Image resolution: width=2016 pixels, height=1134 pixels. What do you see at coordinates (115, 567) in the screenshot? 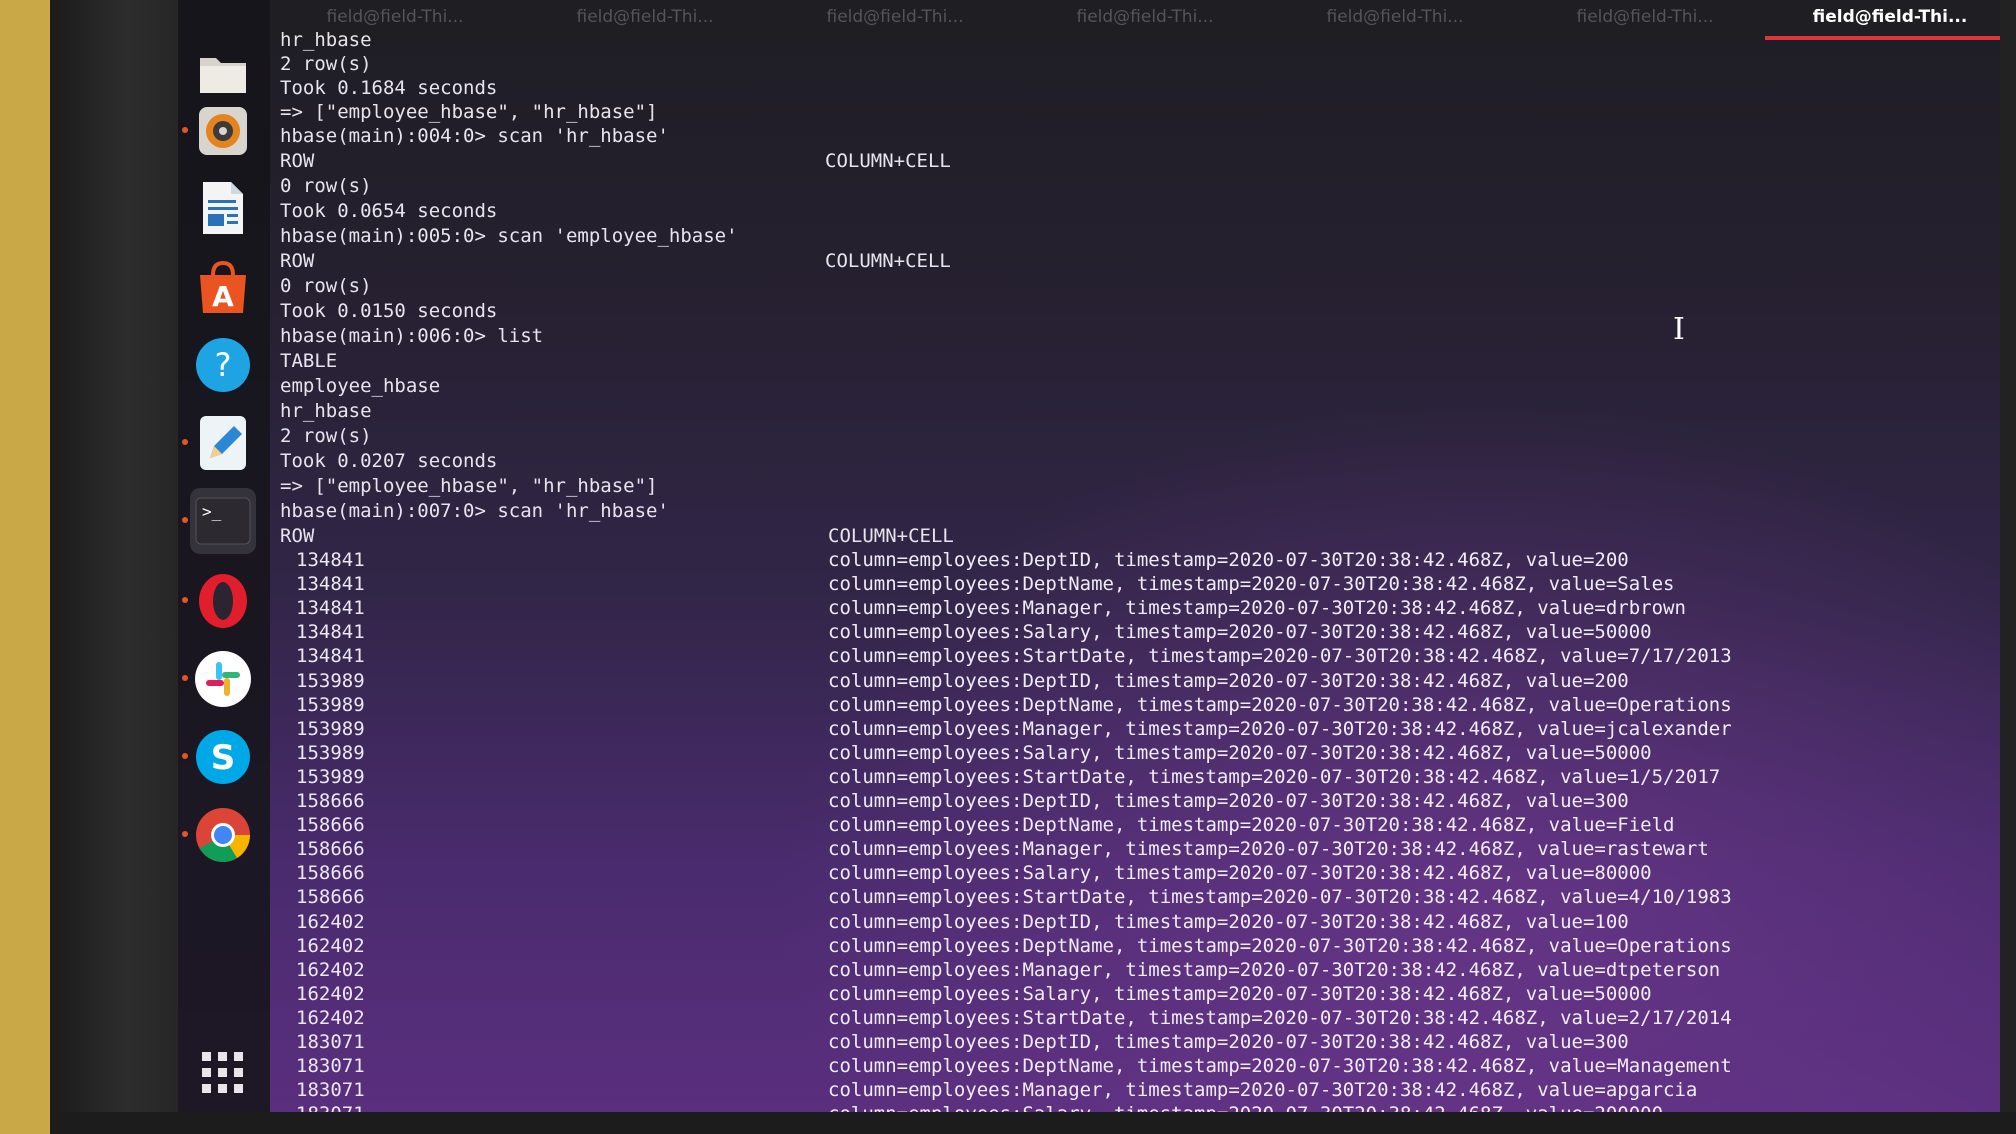
I see `laptop-bezel-left` at bounding box center [115, 567].